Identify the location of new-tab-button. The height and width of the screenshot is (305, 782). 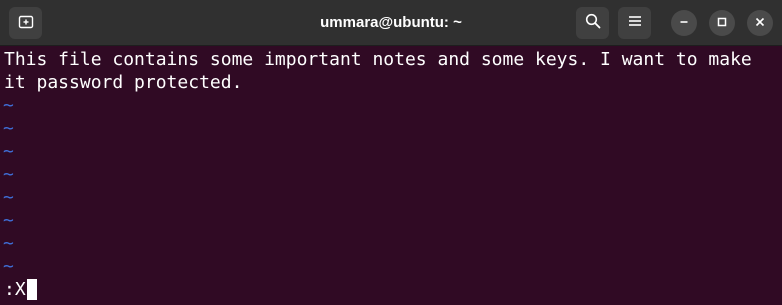
(25, 23).